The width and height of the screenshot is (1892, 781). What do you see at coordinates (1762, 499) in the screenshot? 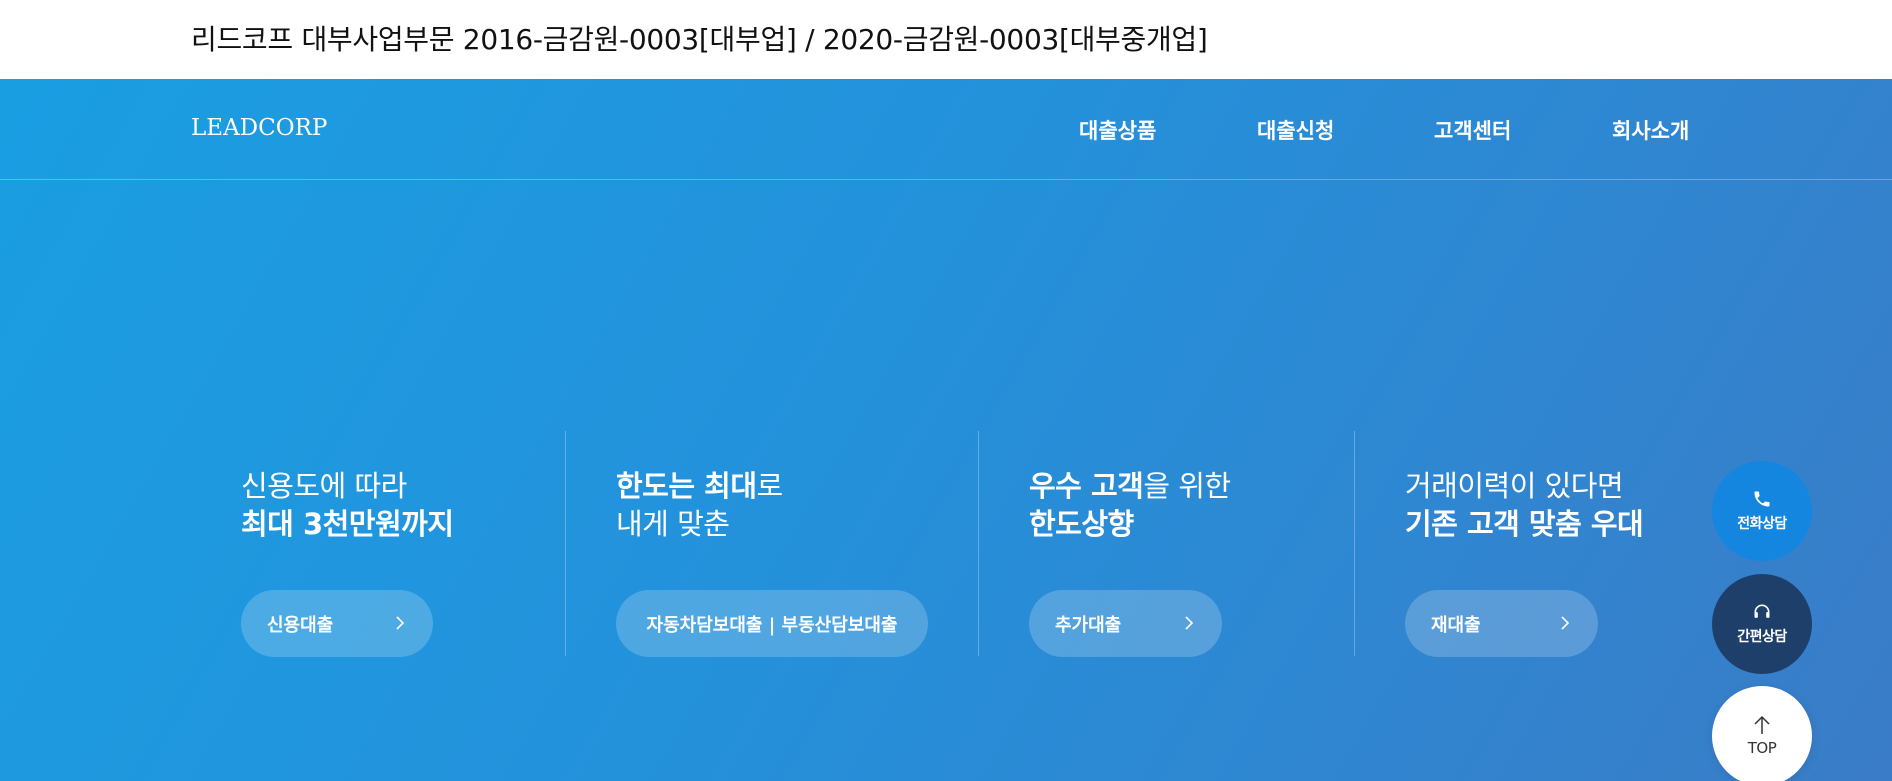
I see `phone-icon` at bounding box center [1762, 499].